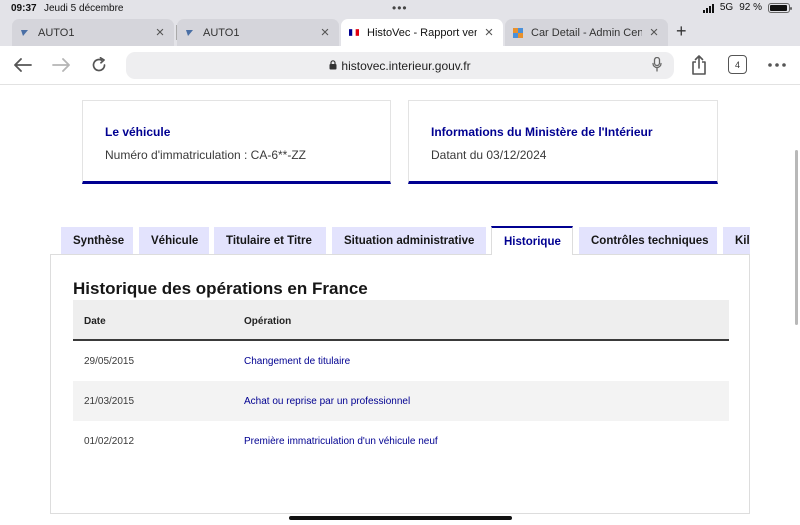  Describe the element at coordinates (206, 155) in the screenshot. I see `vehicle-plate: Numéro d'immatriculation : CA-6**-ZZ` at that location.